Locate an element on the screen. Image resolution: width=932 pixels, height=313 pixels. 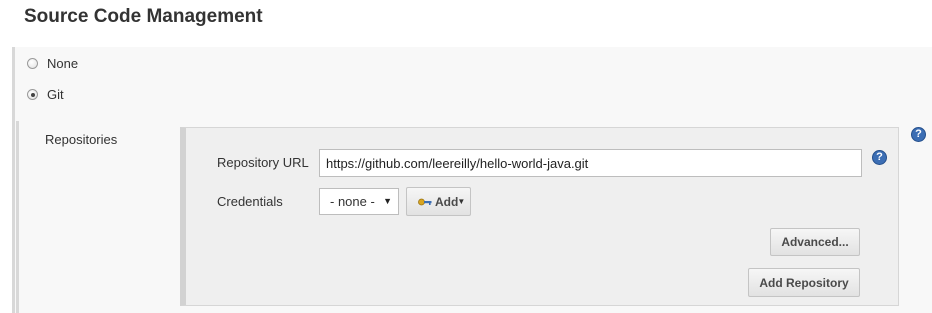
credentials-select: - none - ▼ is located at coordinates (359, 201).